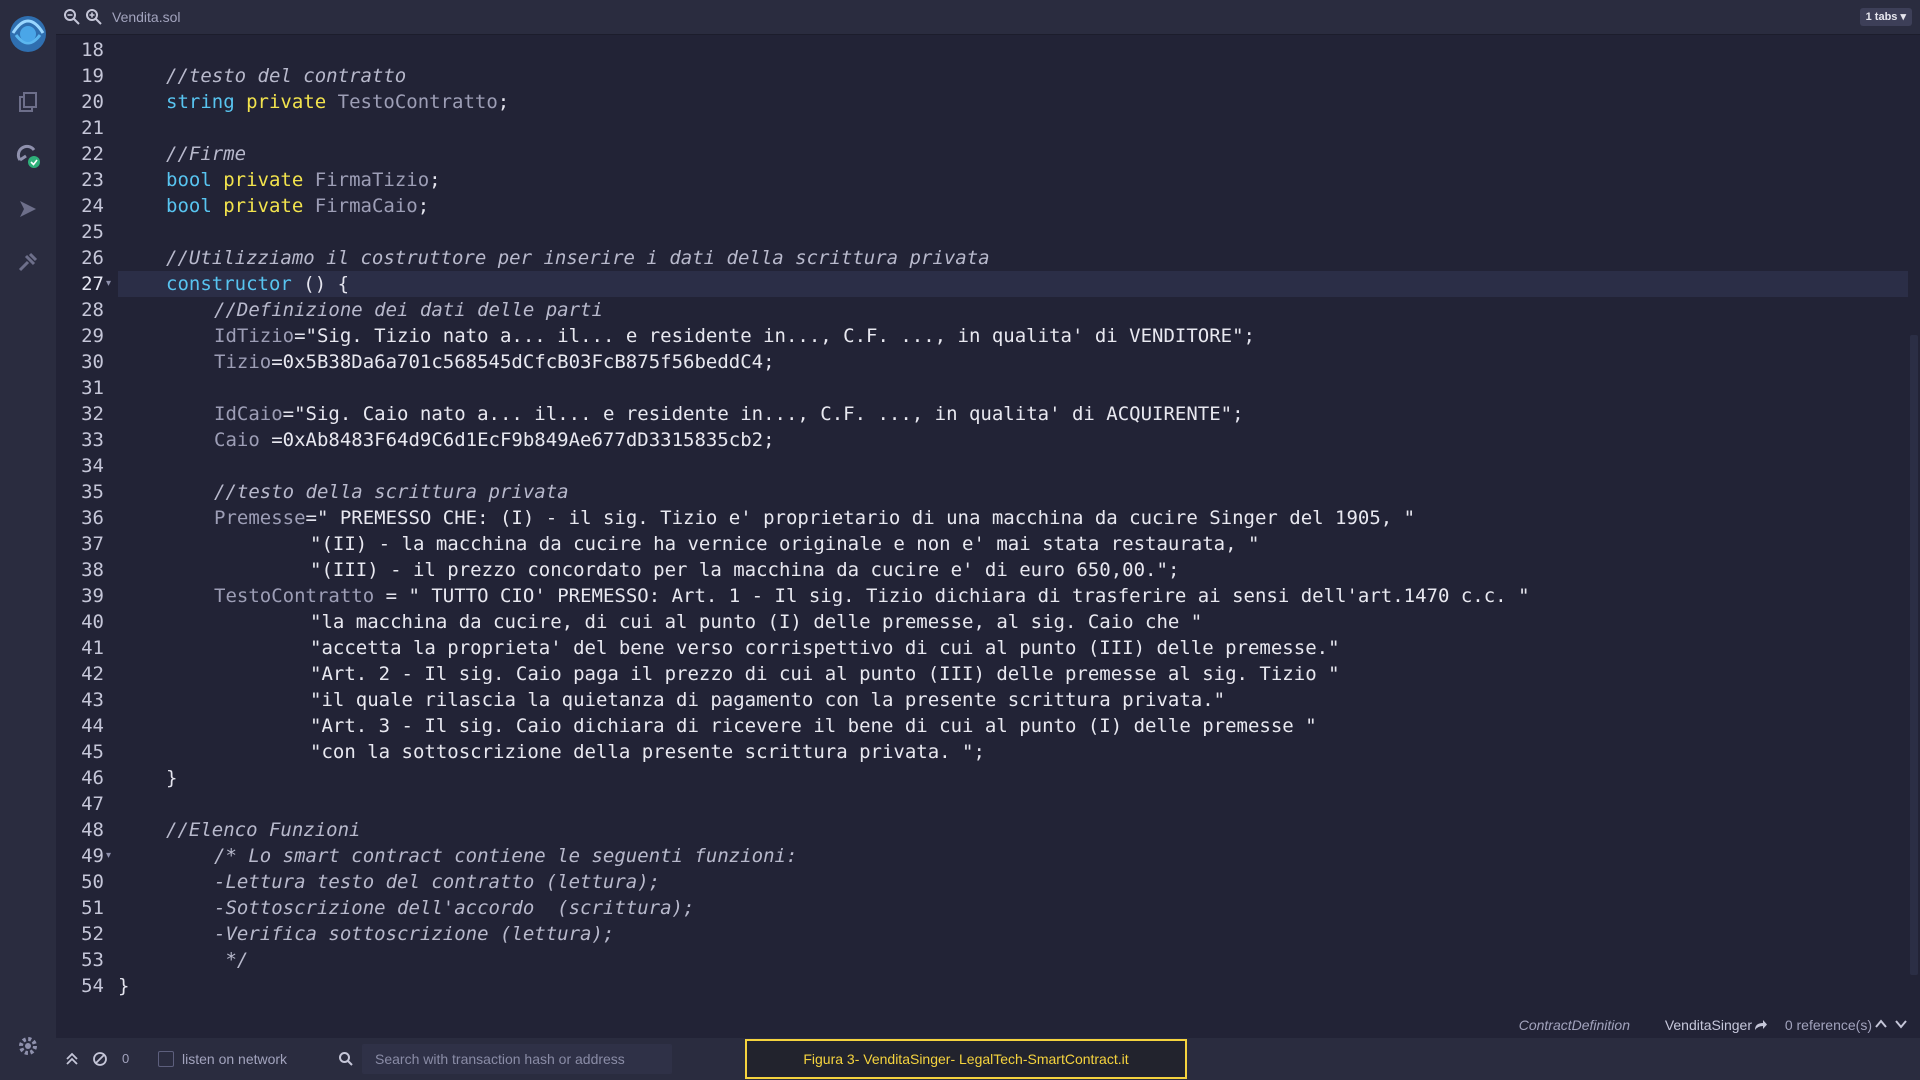 This screenshot has width=1920, height=1080. I want to click on settings-gear-icon, so click(28, 1046).